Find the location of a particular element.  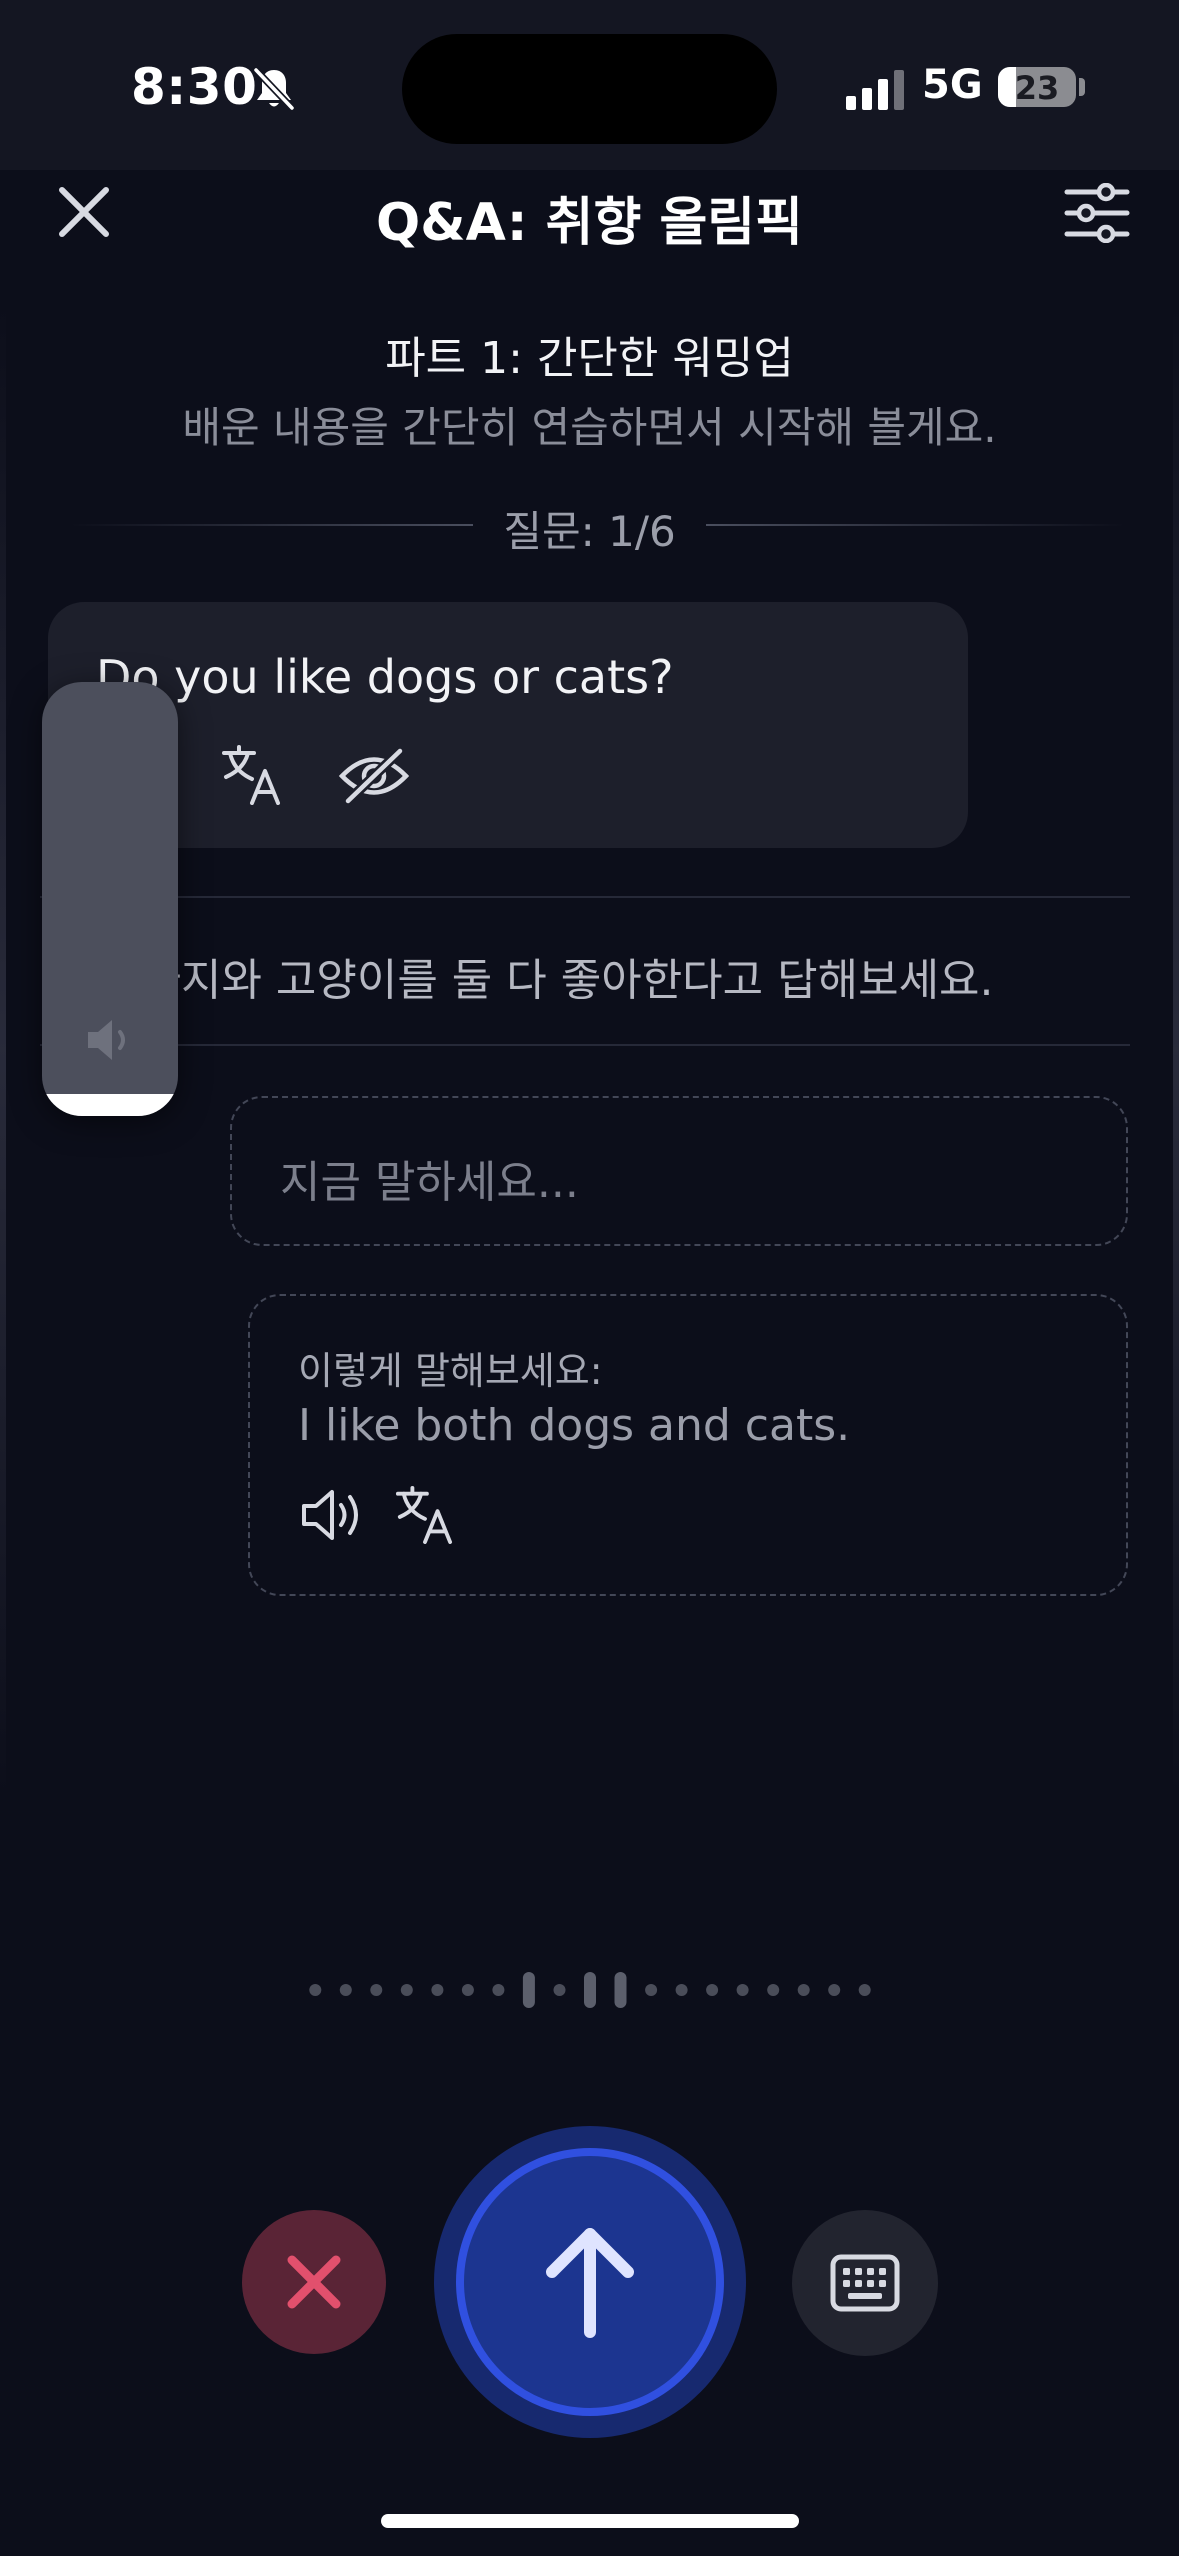

eye-slash-icon is located at coordinates (374, 776).